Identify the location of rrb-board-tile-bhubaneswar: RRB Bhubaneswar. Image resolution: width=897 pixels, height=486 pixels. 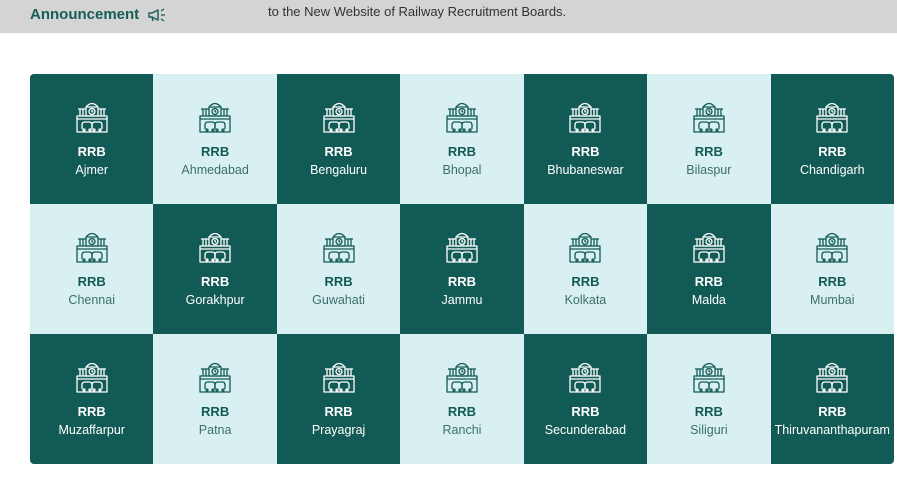
(585, 139).